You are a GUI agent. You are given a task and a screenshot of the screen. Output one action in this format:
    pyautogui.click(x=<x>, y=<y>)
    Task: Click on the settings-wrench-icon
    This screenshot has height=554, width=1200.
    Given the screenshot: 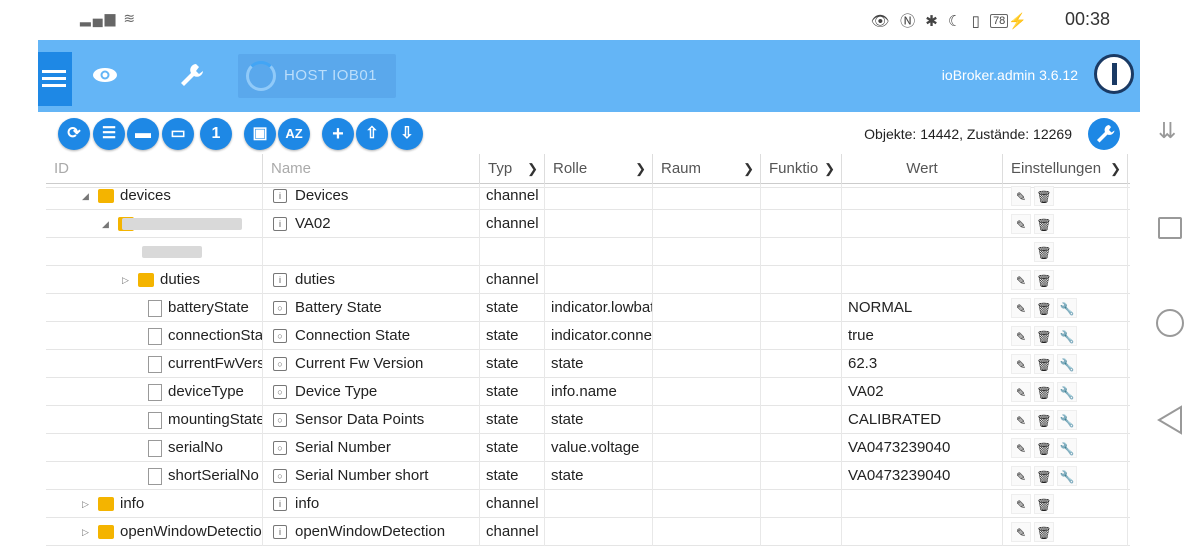 What is the action you would take?
    pyautogui.click(x=1104, y=134)
    